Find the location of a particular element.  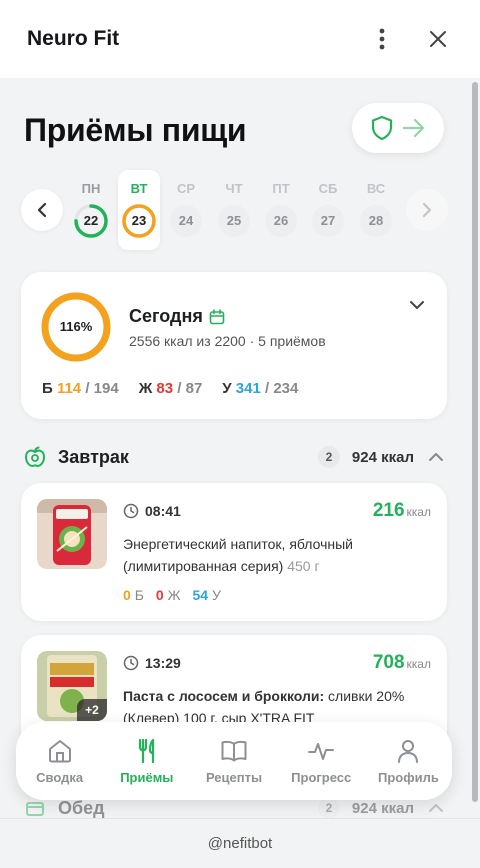

day-ring: 25 is located at coordinates (234, 221).